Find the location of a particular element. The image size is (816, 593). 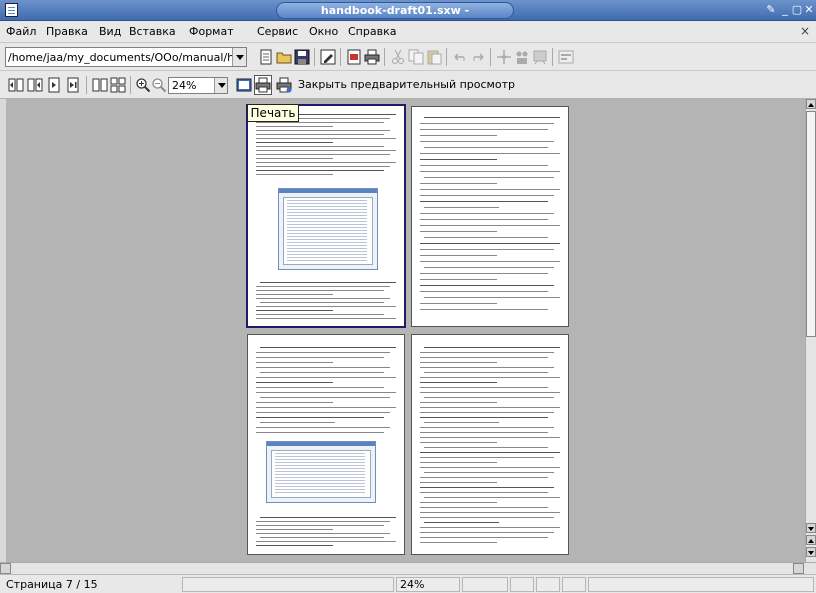

path-input is located at coordinates (119, 57).